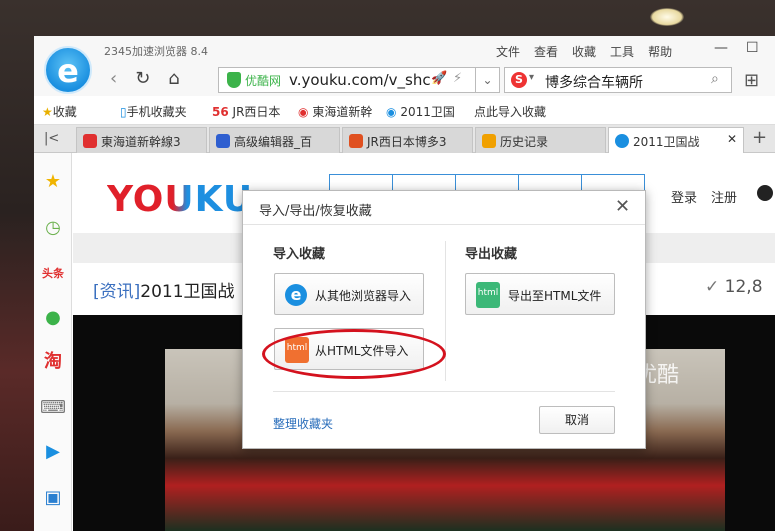 This screenshot has width=775, height=531. Describe the element at coordinates (724, 196) in the screenshot. I see `register-link: 注册` at that location.